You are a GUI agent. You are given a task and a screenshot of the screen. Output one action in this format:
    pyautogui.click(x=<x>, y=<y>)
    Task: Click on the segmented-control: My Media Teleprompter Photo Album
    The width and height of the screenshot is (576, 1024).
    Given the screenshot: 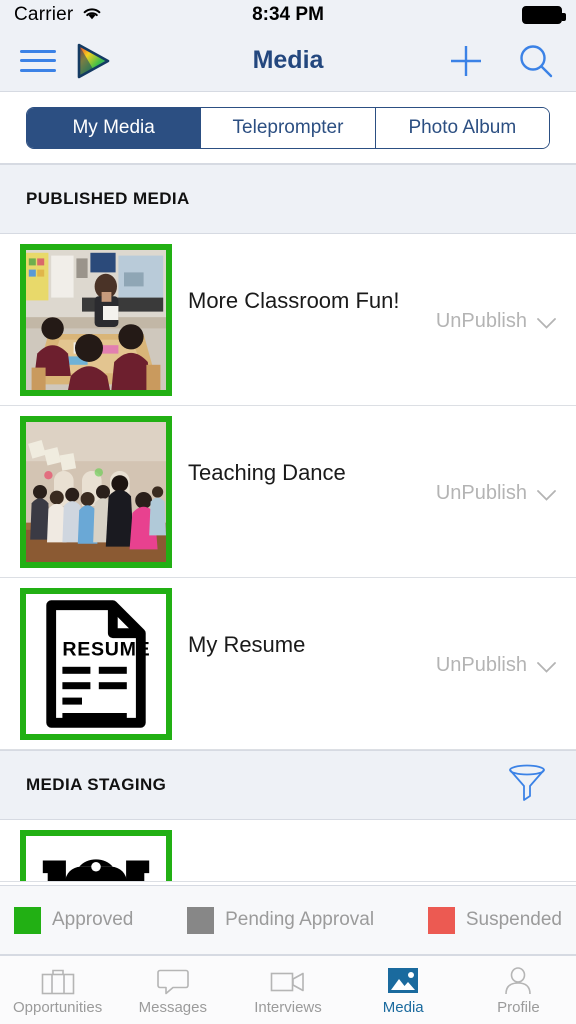 What is the action you would take?
    pyautogui.click(x=288, y=127)
    